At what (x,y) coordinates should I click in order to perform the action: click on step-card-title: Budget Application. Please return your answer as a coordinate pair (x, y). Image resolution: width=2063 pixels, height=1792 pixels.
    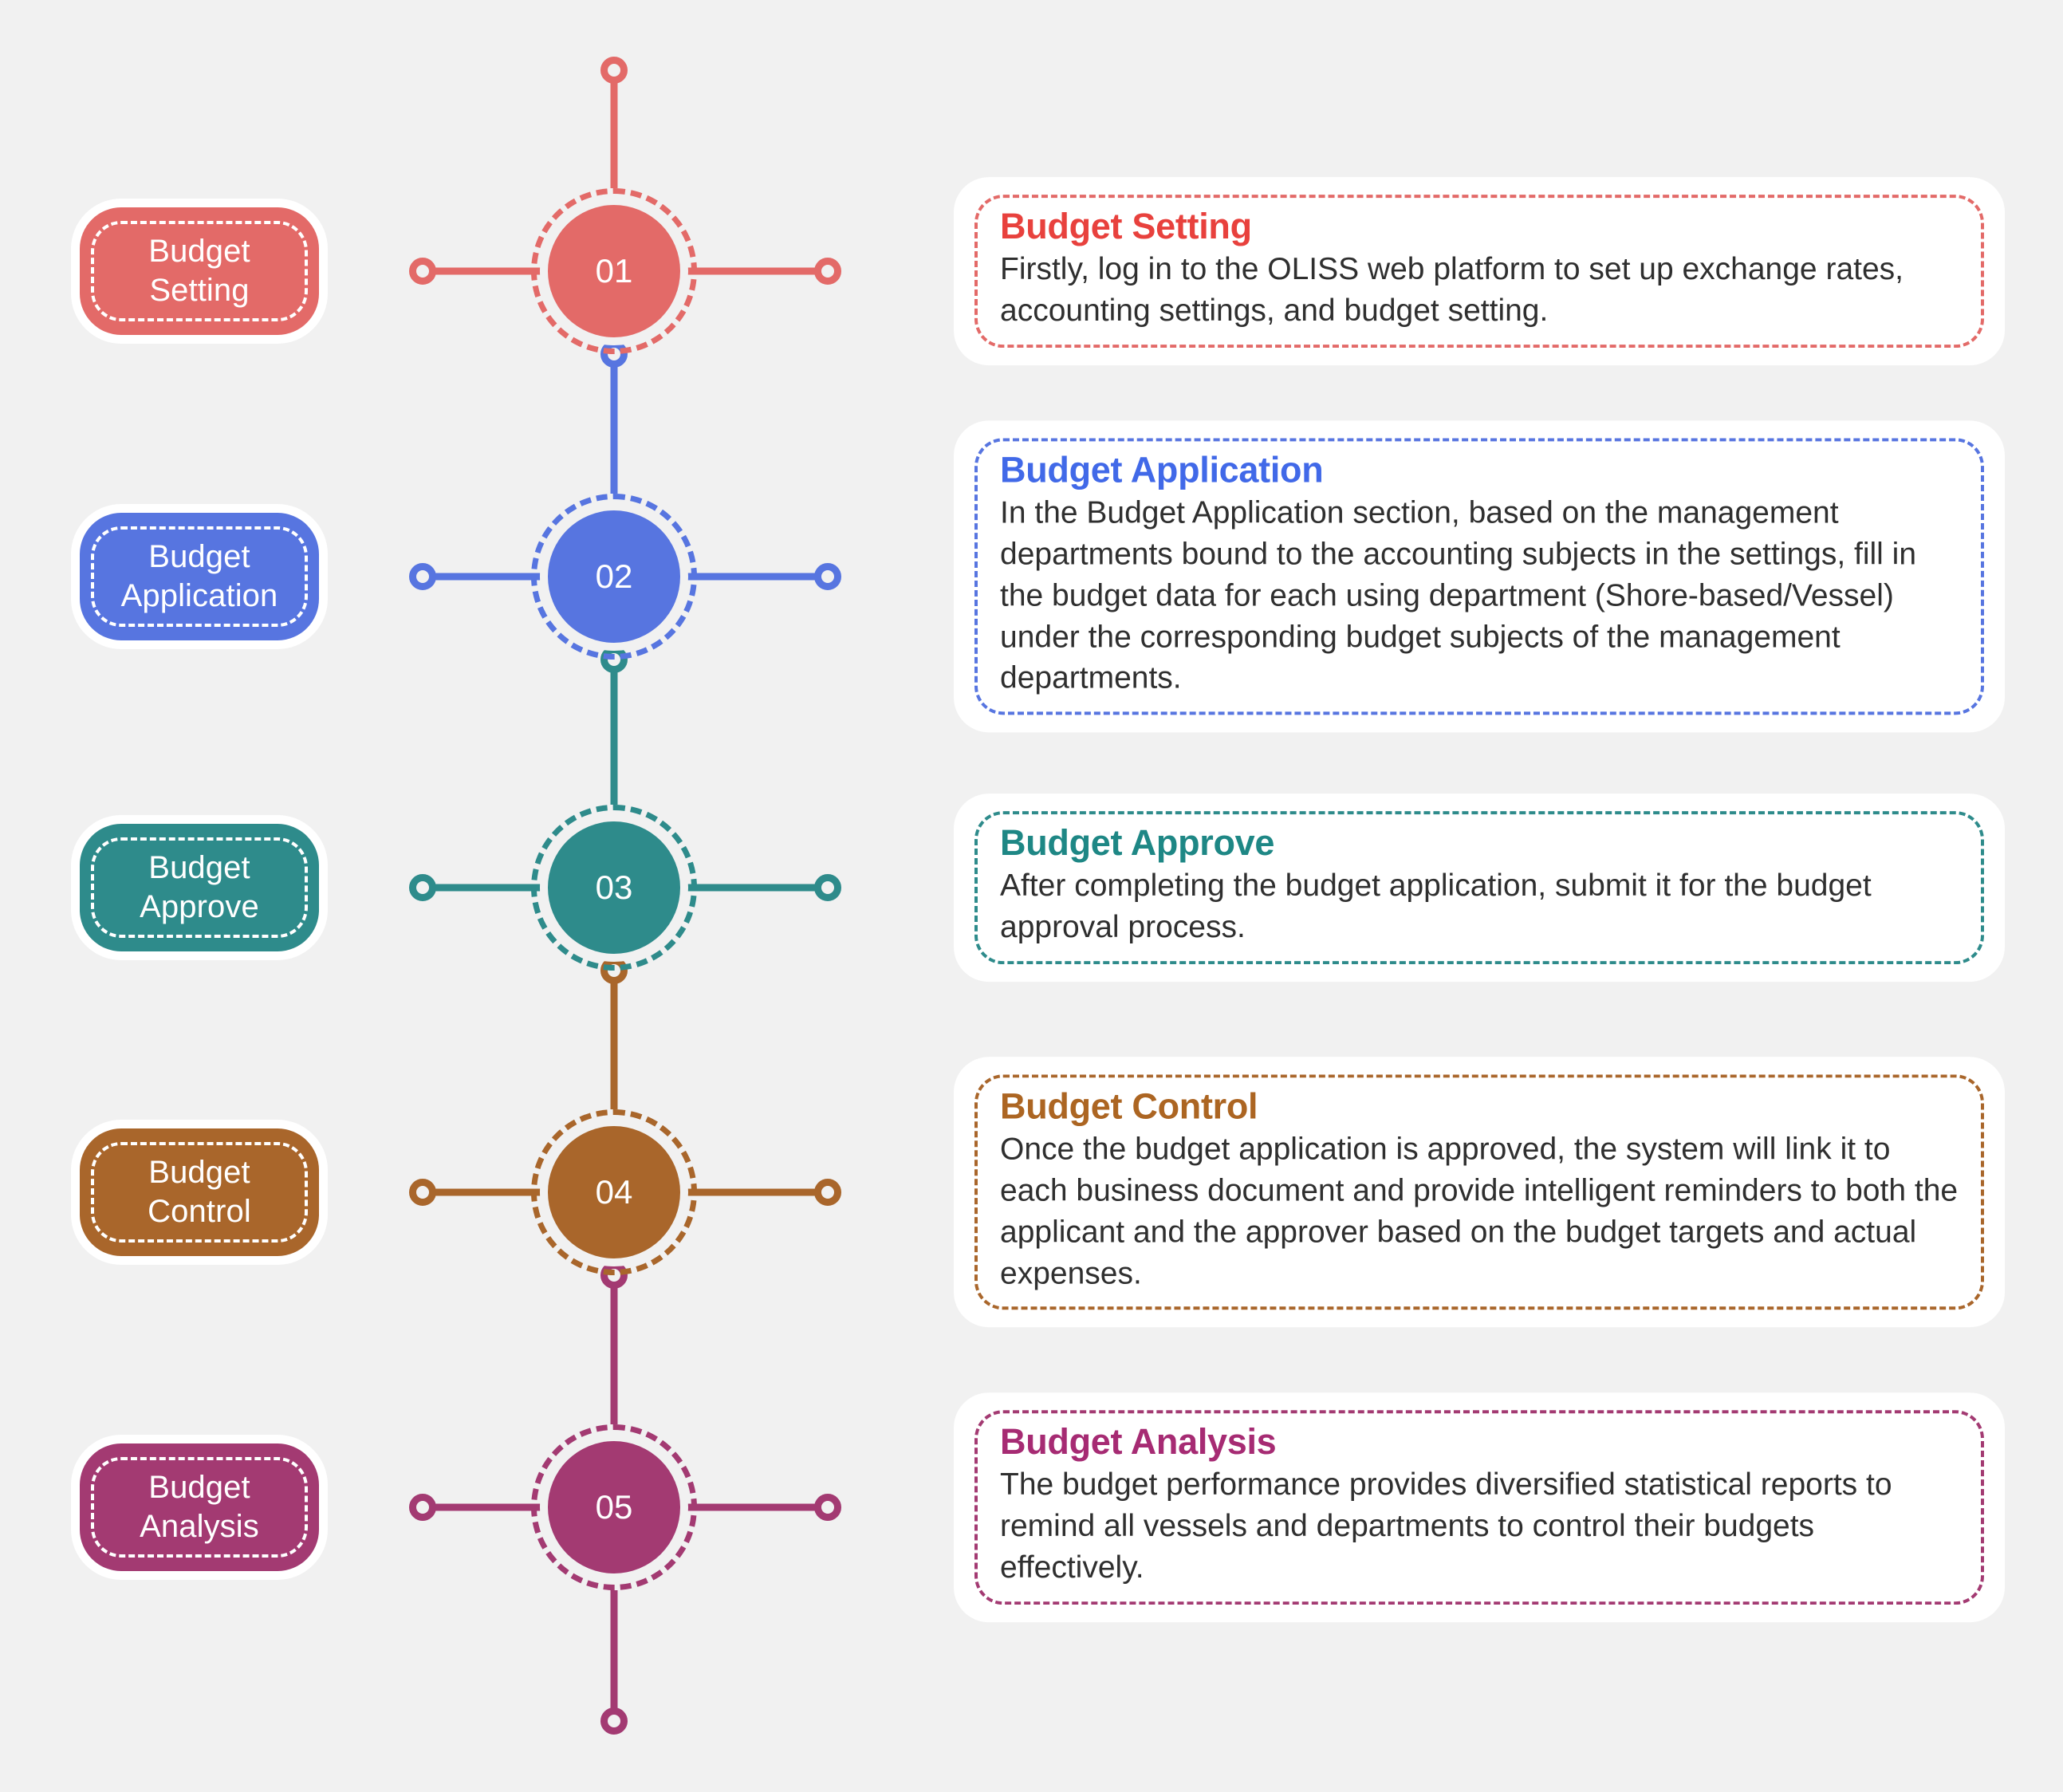
    Looking at the image, I should click on (1162, 469).